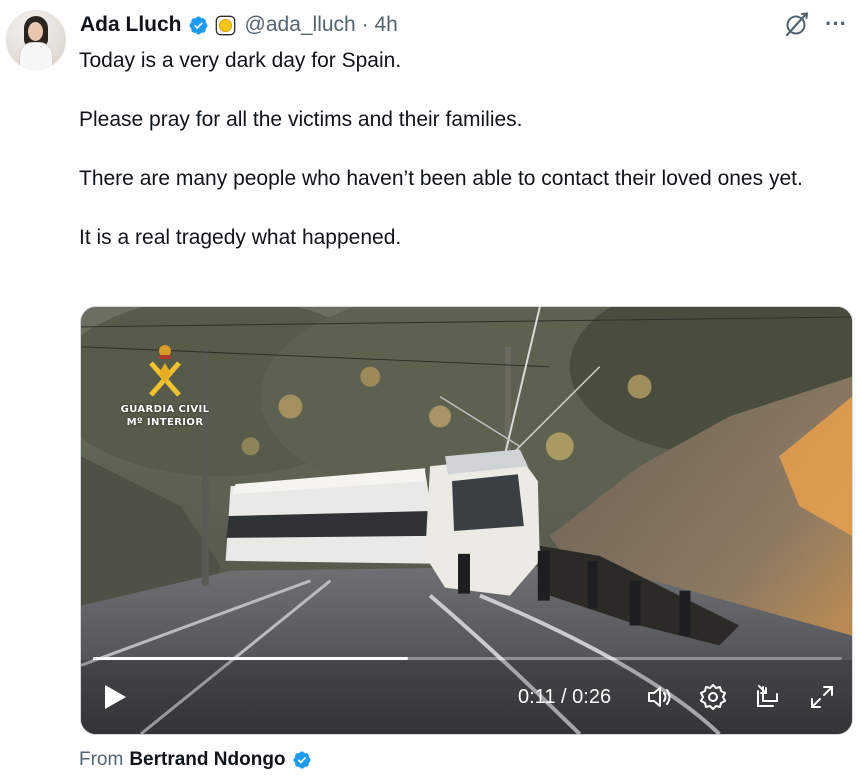 The height and width of the screenshot is (781, 861). What do you see at coordinates (660, 697) in the screenshot?
I see `volume-icon` at bounding box center [660, 697].